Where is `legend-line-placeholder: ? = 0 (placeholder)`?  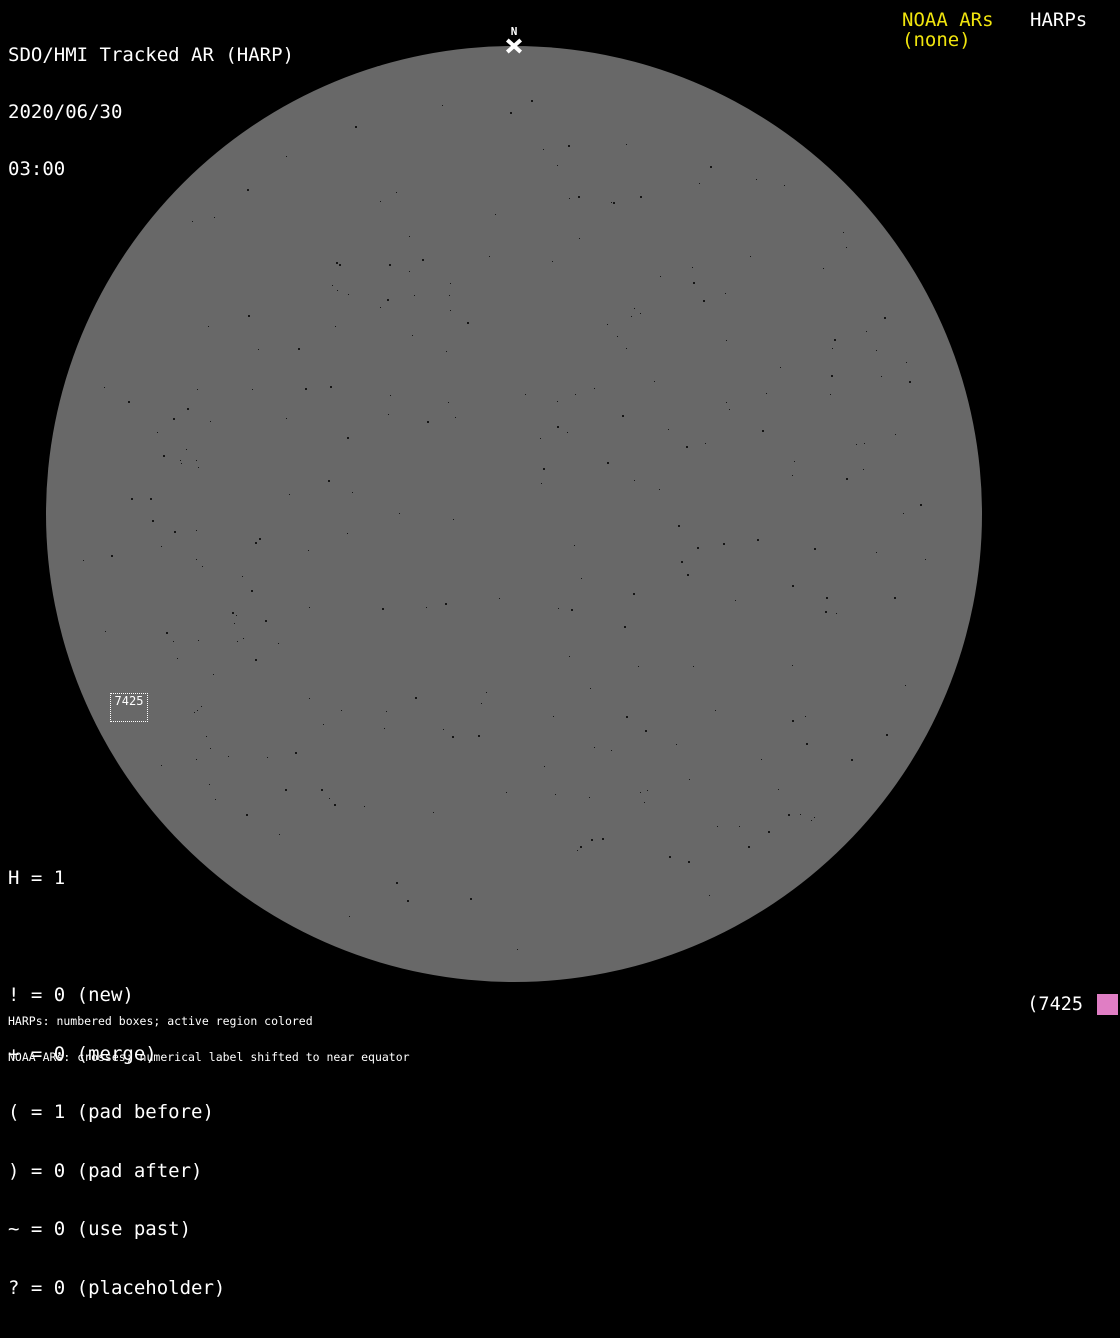
legend-line-placeholder: ? = 0 (placeholder) is located at coordinates (117, 1287).